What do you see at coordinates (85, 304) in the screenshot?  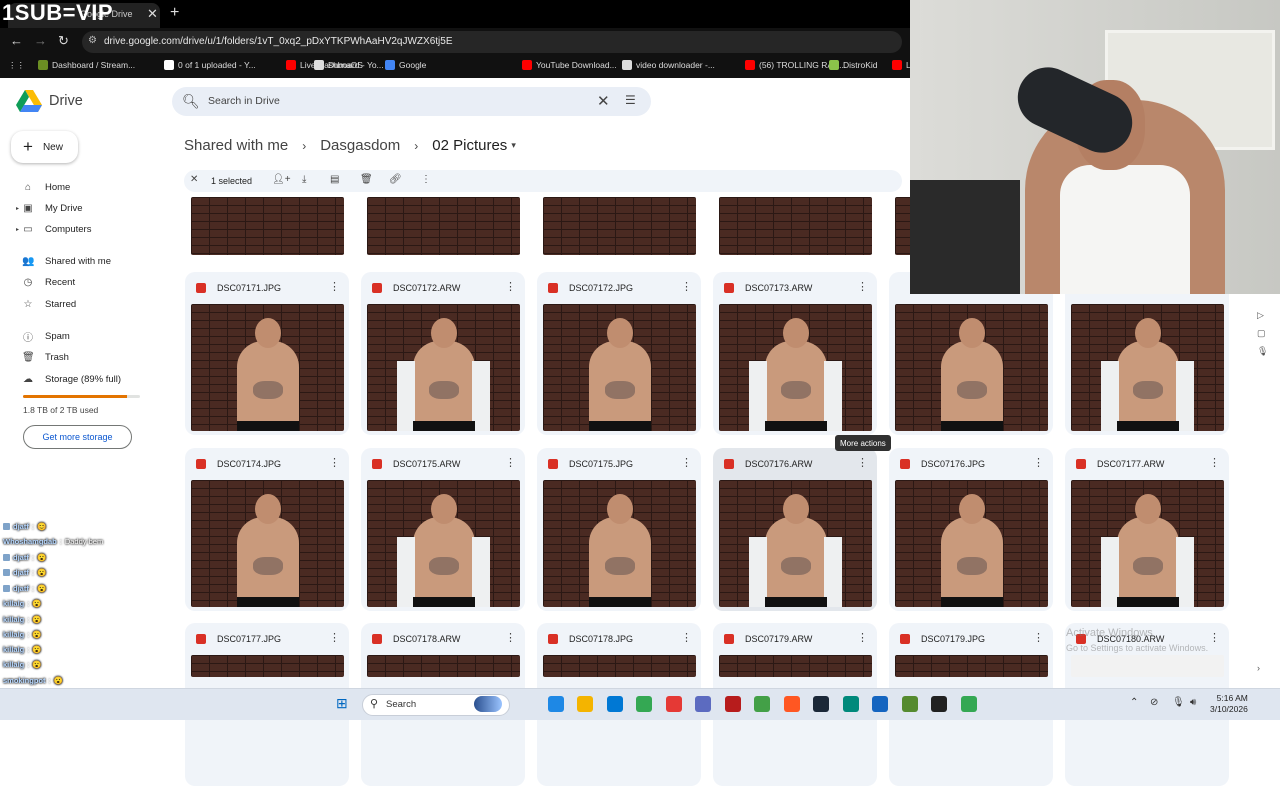 I see `sidebar-item-star: ☆ Starred` at bounding box center [85, 304].